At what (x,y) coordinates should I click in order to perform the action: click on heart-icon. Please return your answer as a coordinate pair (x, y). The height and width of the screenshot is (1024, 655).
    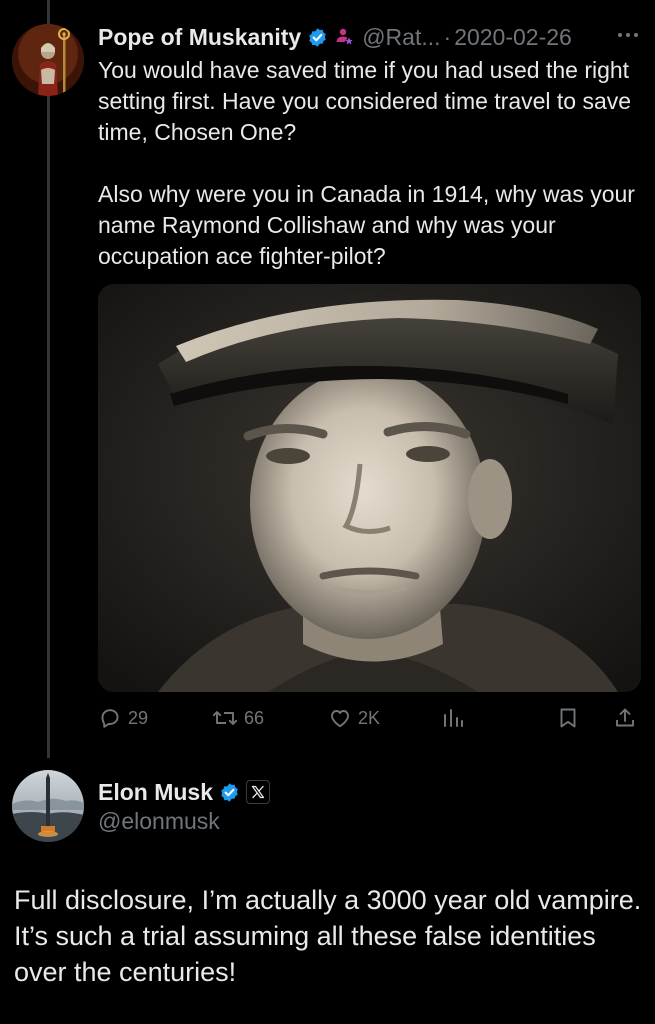
    Looking at the image, I should click on (340, 719).